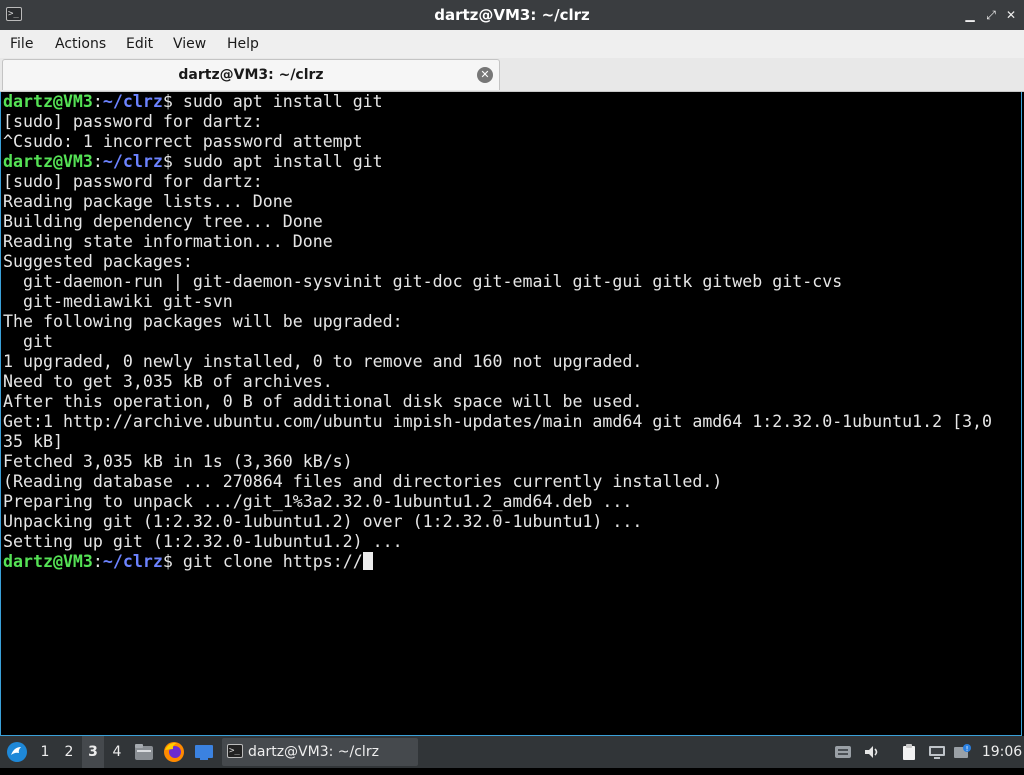  Describe the element at coordinates (118, 301) in the screenshot. I see `output-line: git-mediawiki git-svn` at that location.